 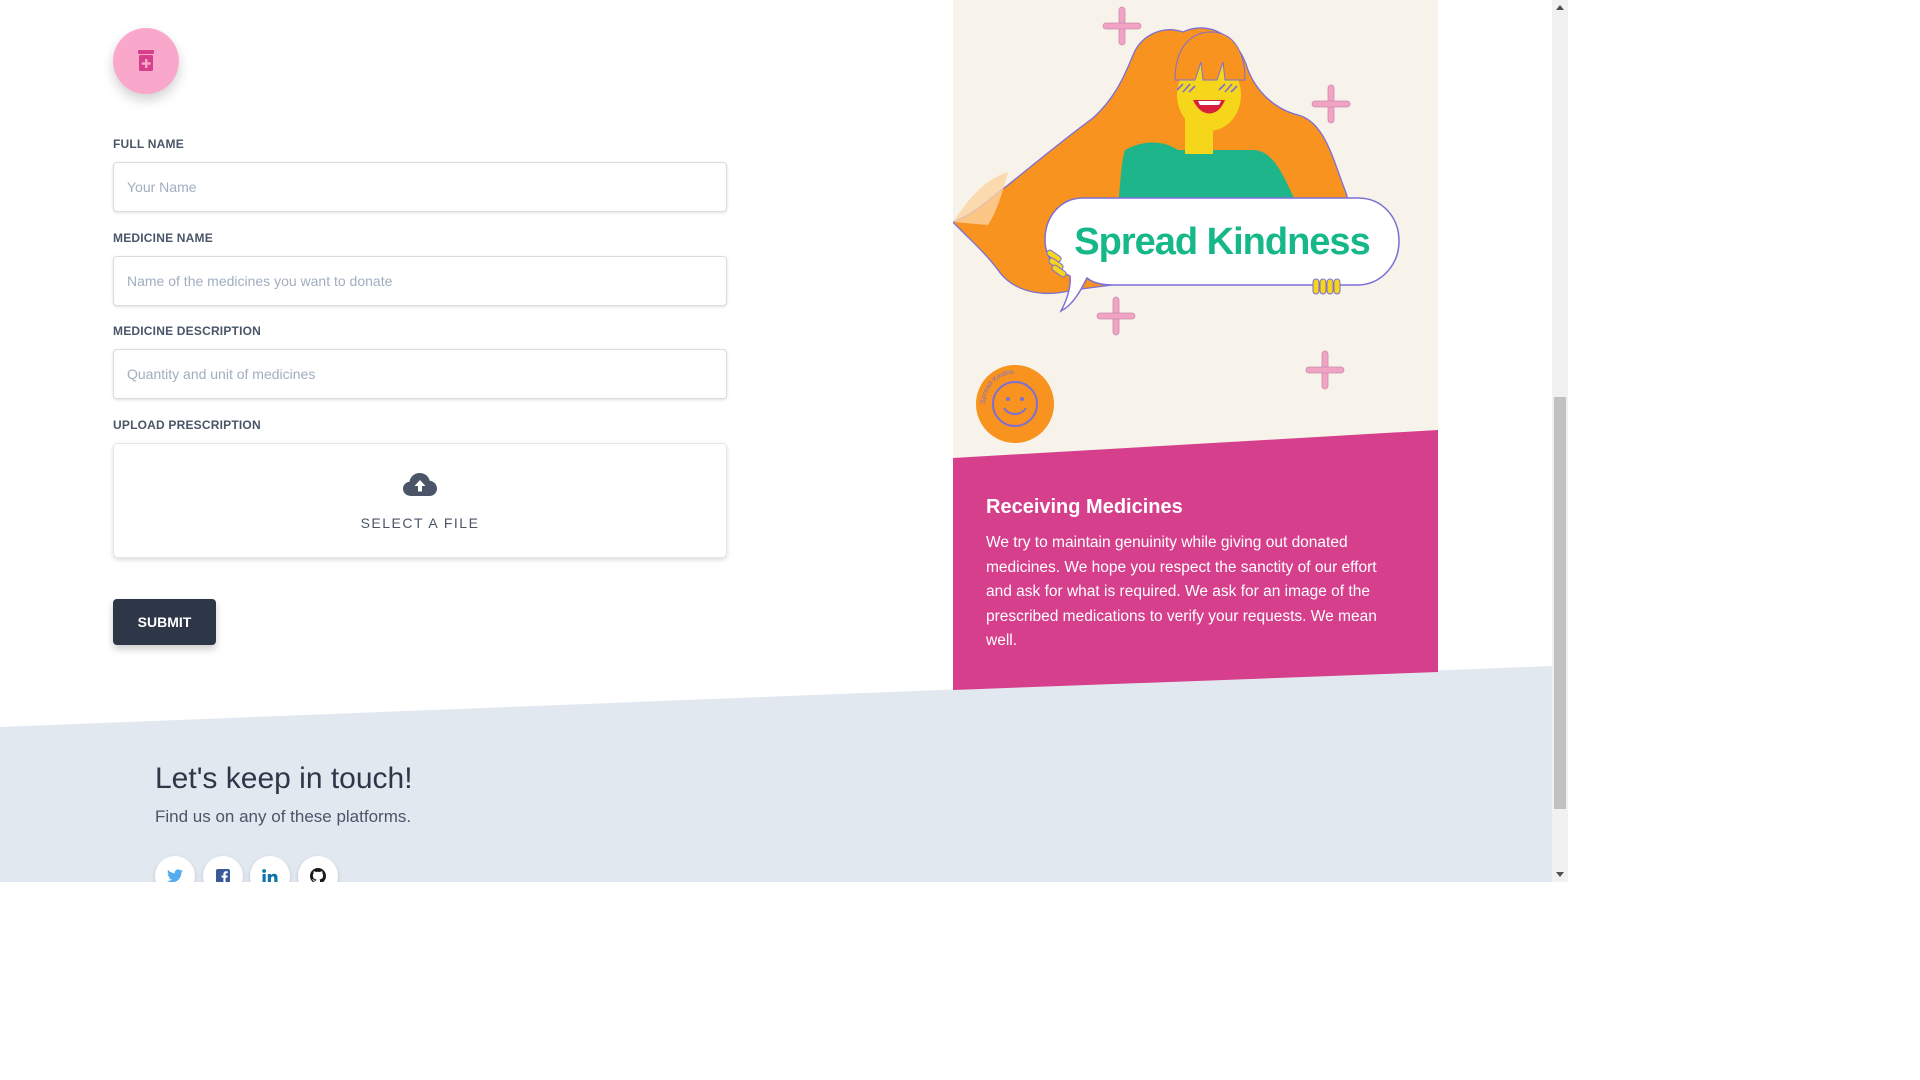 What do you see at coordinates (1560, 603) in the screenshot?
I see `scrollbar-thumb` at bounding box center [1560, 603].